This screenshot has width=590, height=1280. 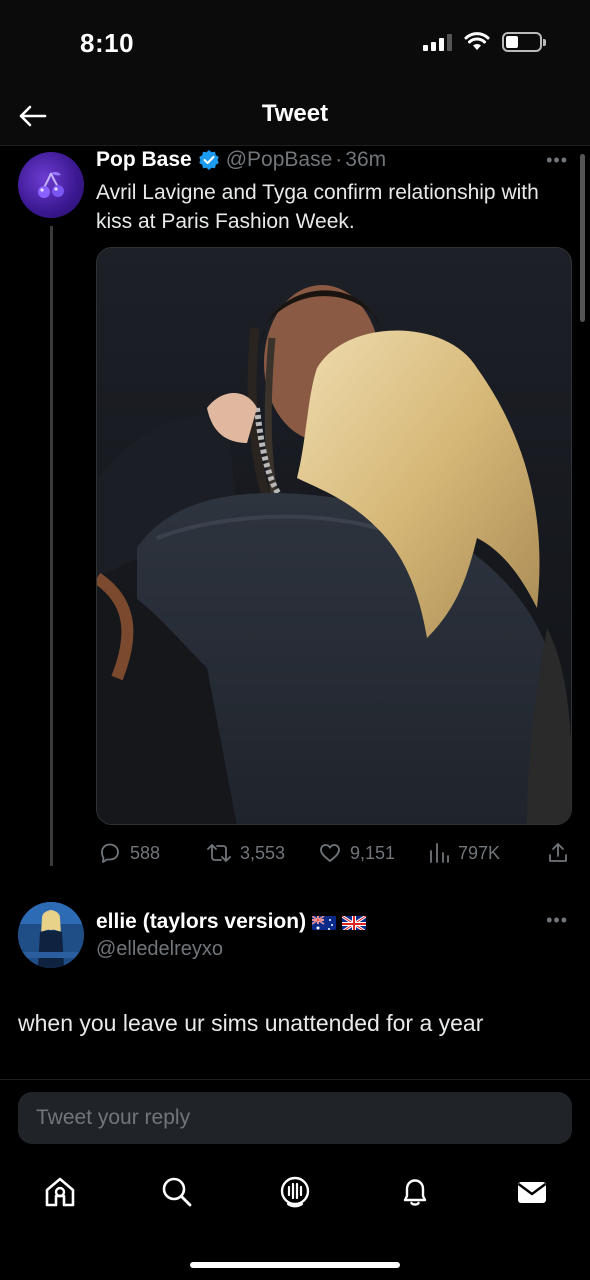 I want to click on divider, so click(x=295, y=1079).